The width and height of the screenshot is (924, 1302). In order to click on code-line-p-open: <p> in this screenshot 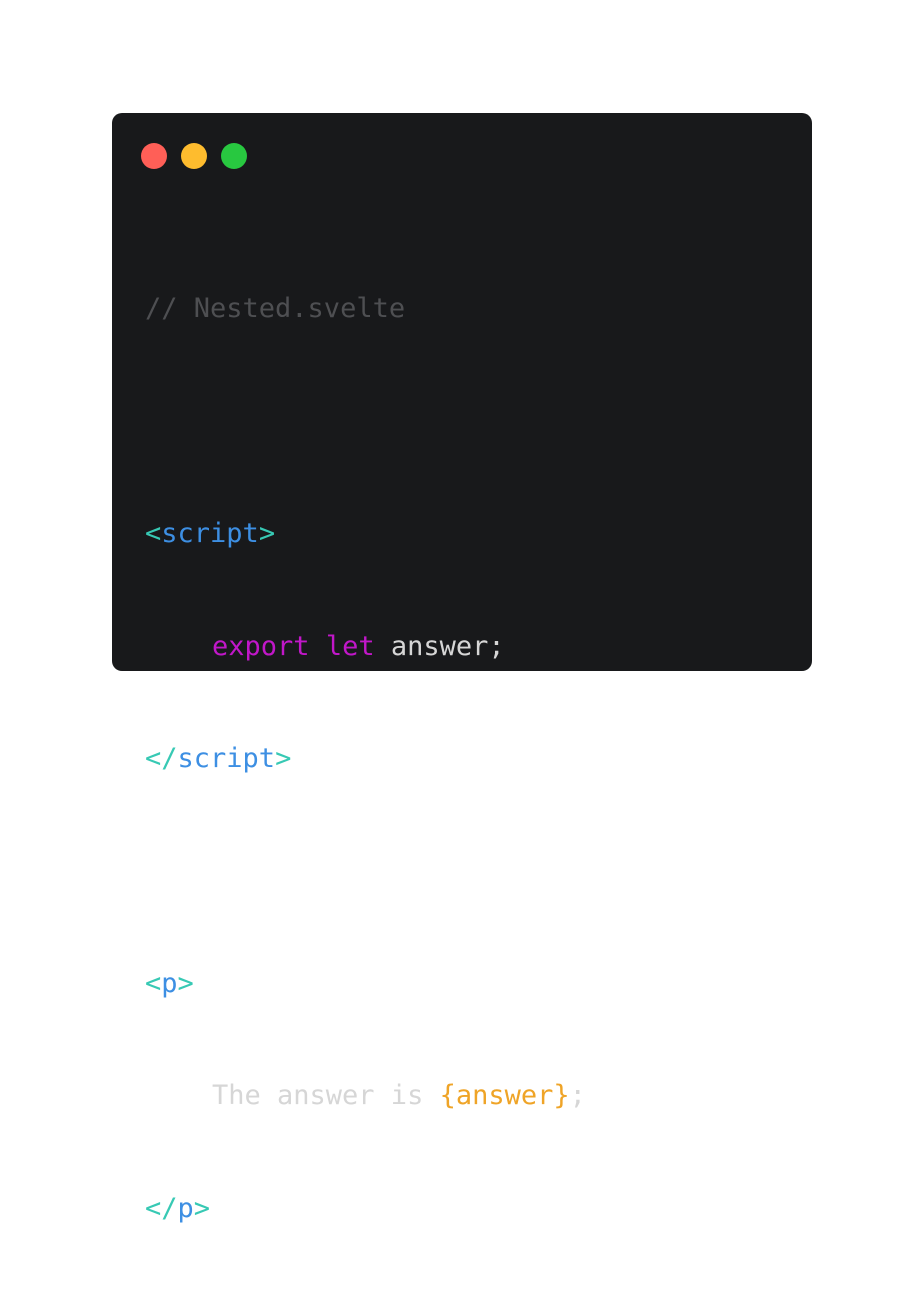, I will do `click(365, 984)`.